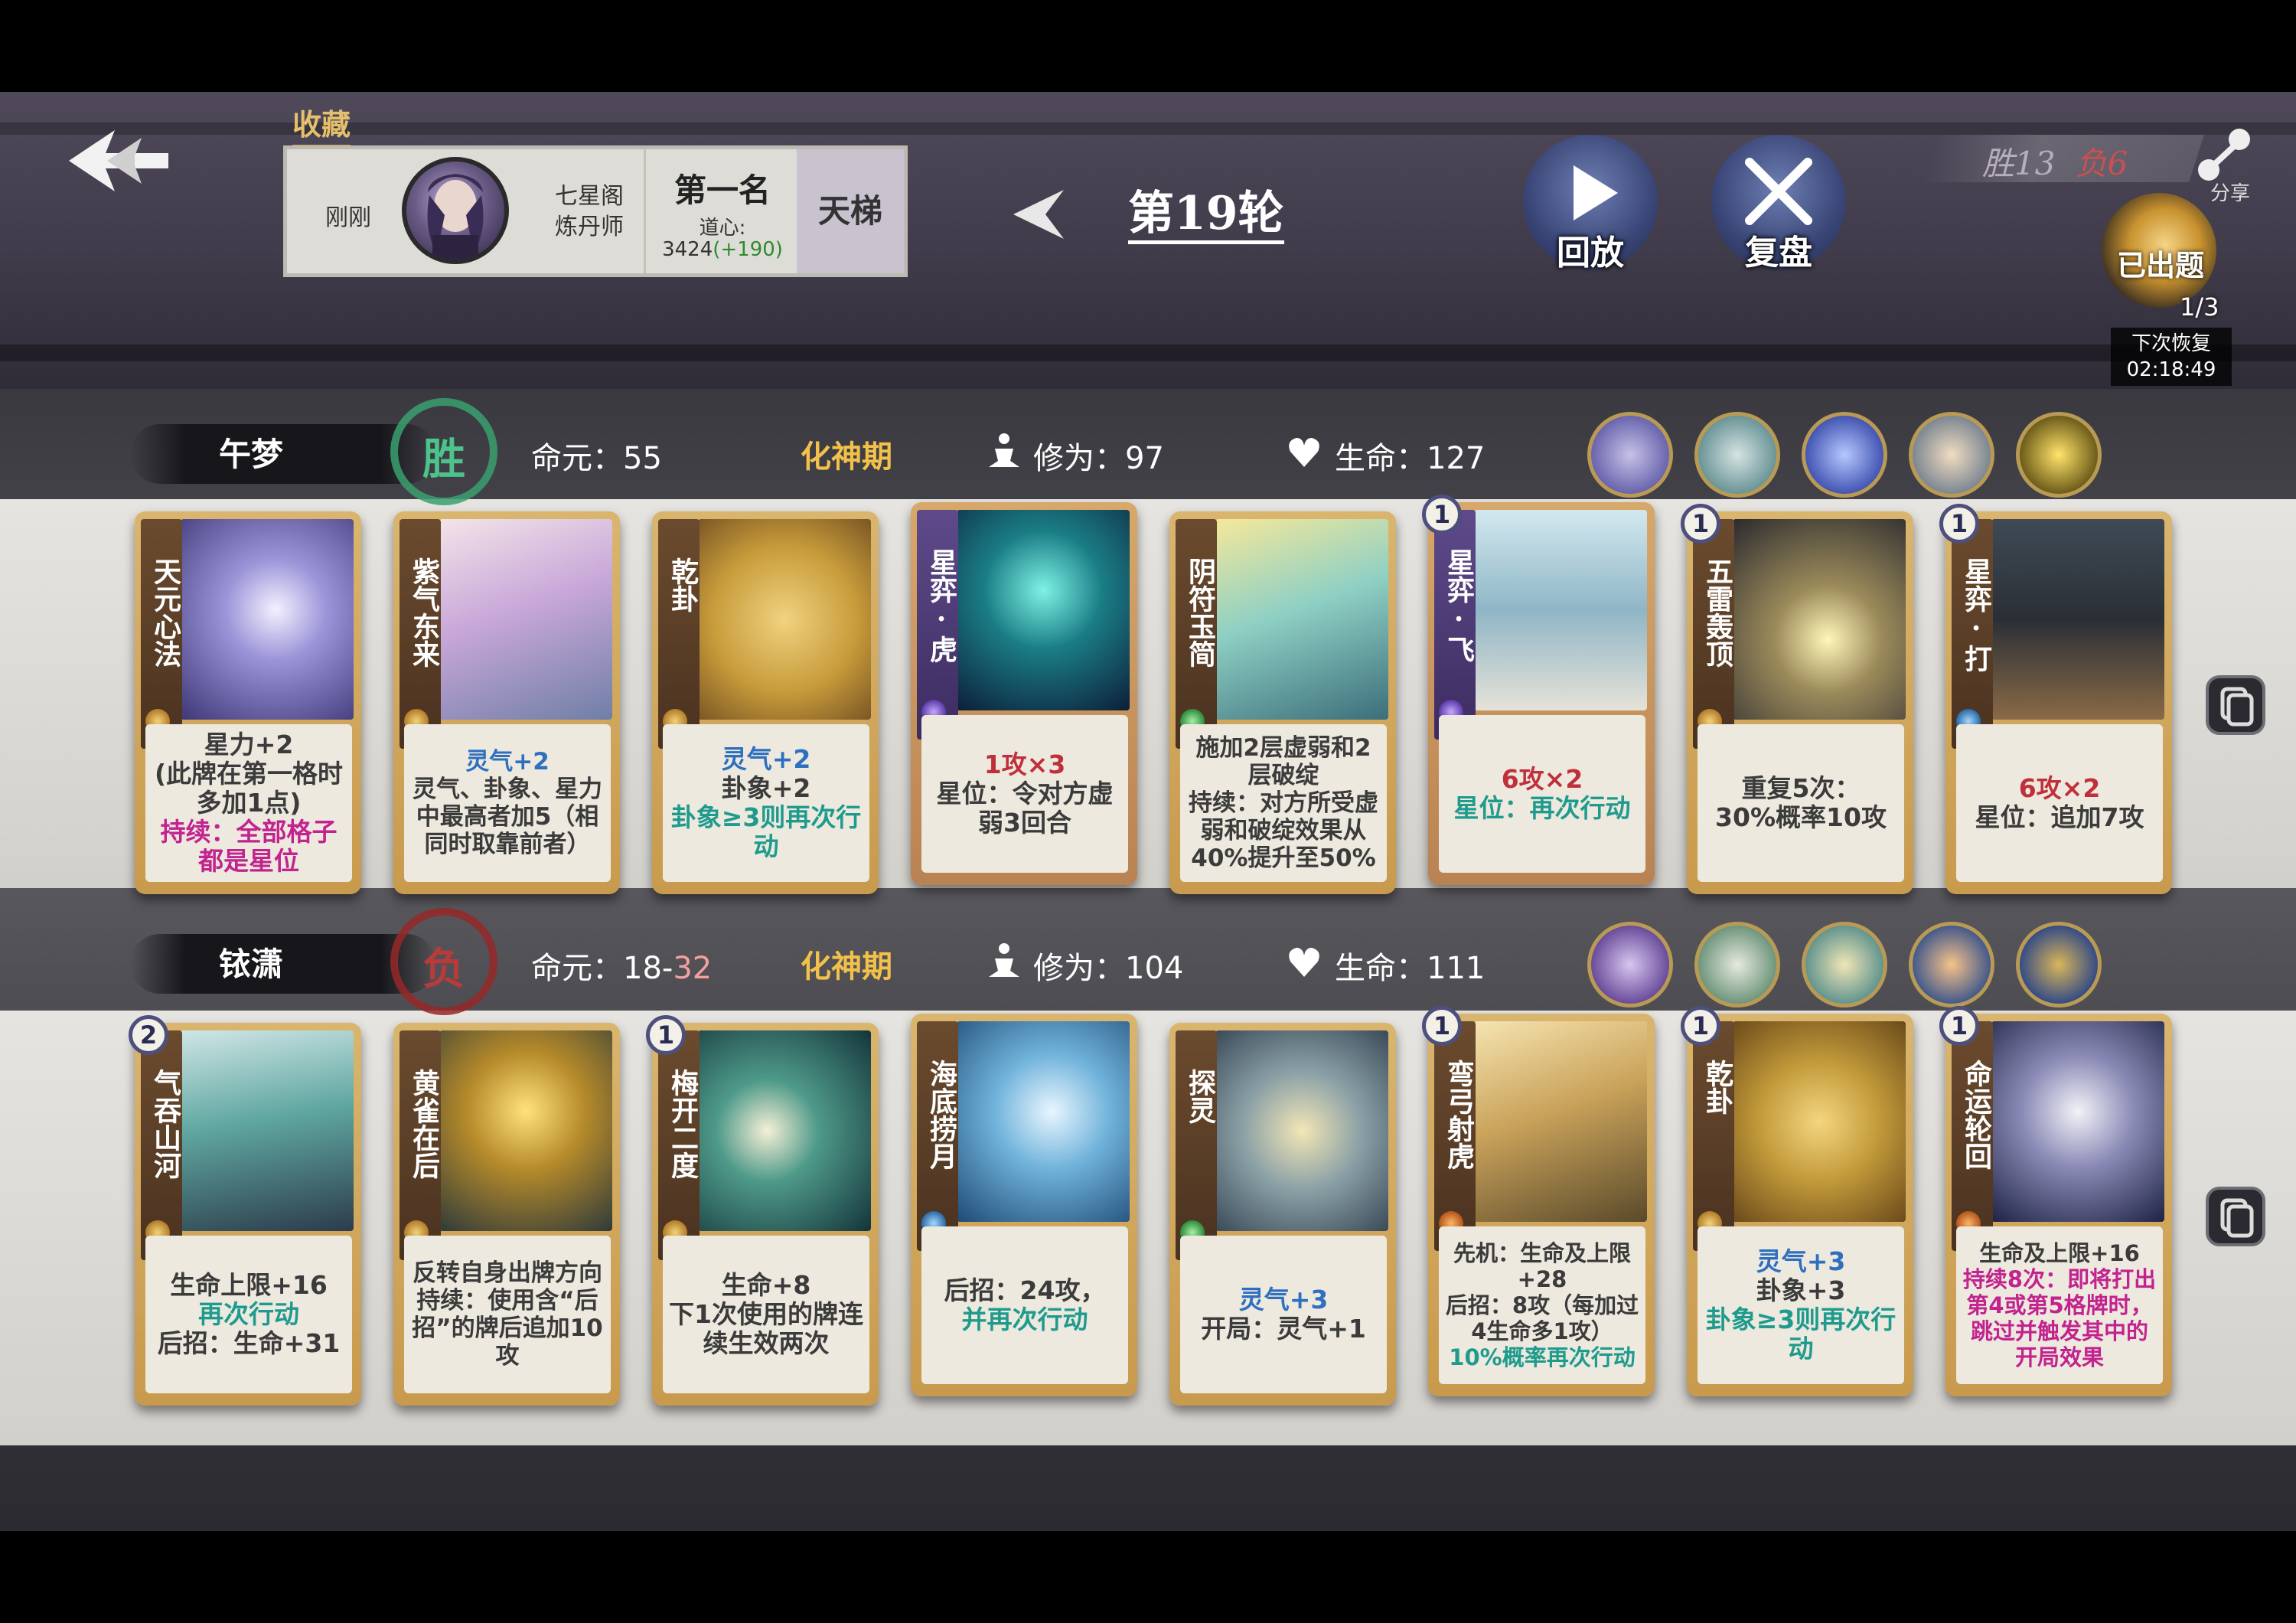  Describe the element at coordinates (595, 211) in the screenshot. I see `winner-summary-card: 刚刚 七星阁 炼丹师 第一名 道心: 3424(+190) 天梯` at that location.